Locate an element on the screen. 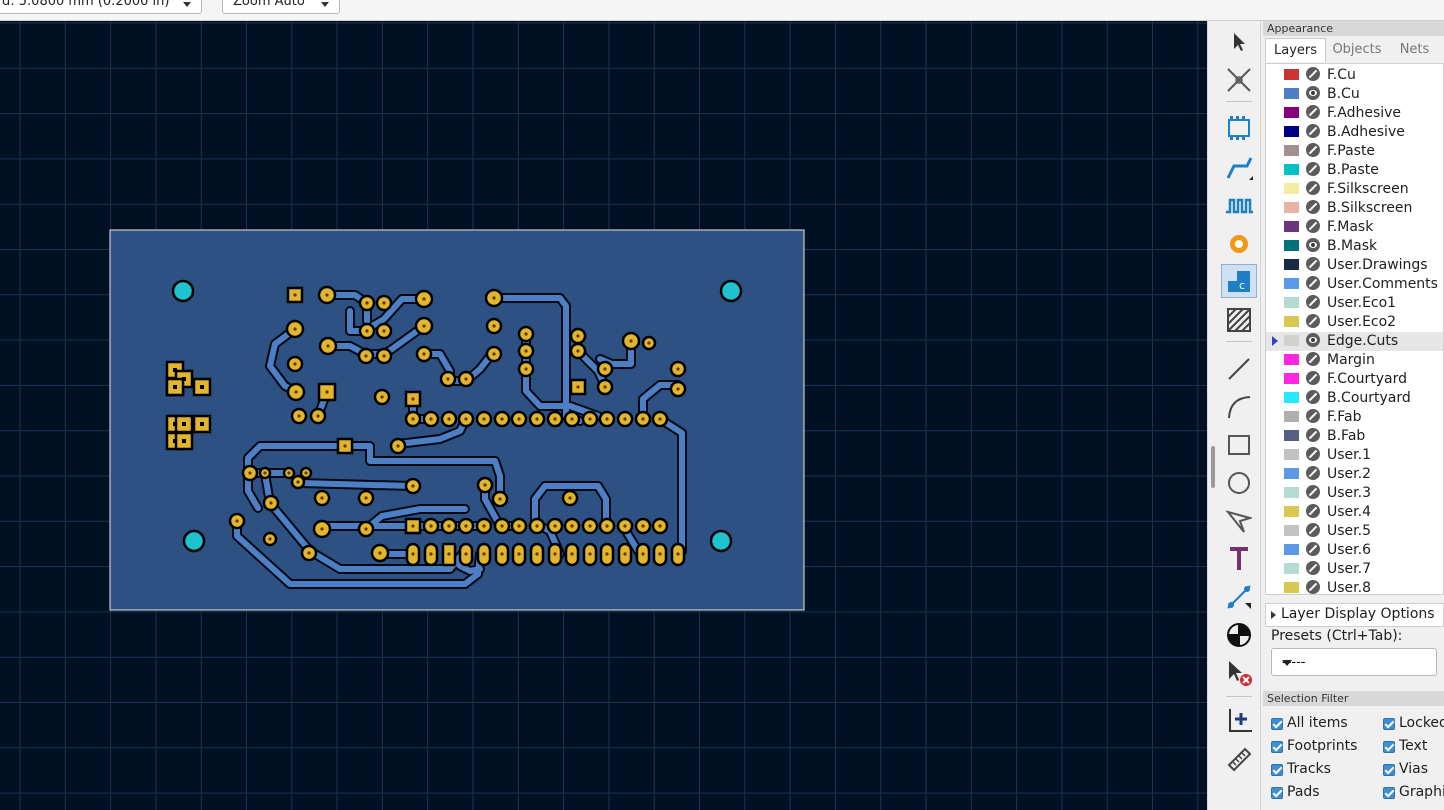  layer-row: User.Eco2 is located at coordinates (1354, 322).